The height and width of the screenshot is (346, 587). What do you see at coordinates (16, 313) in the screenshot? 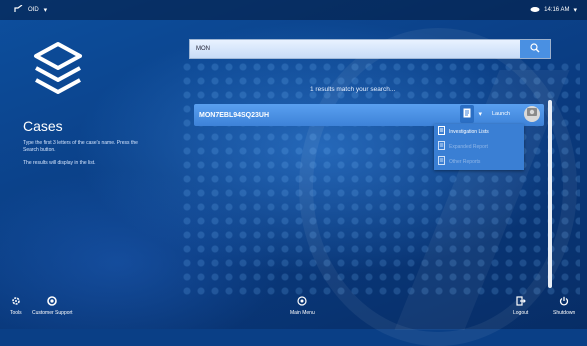
I see `tools-label: Tools` at bounding box center [16, 313].